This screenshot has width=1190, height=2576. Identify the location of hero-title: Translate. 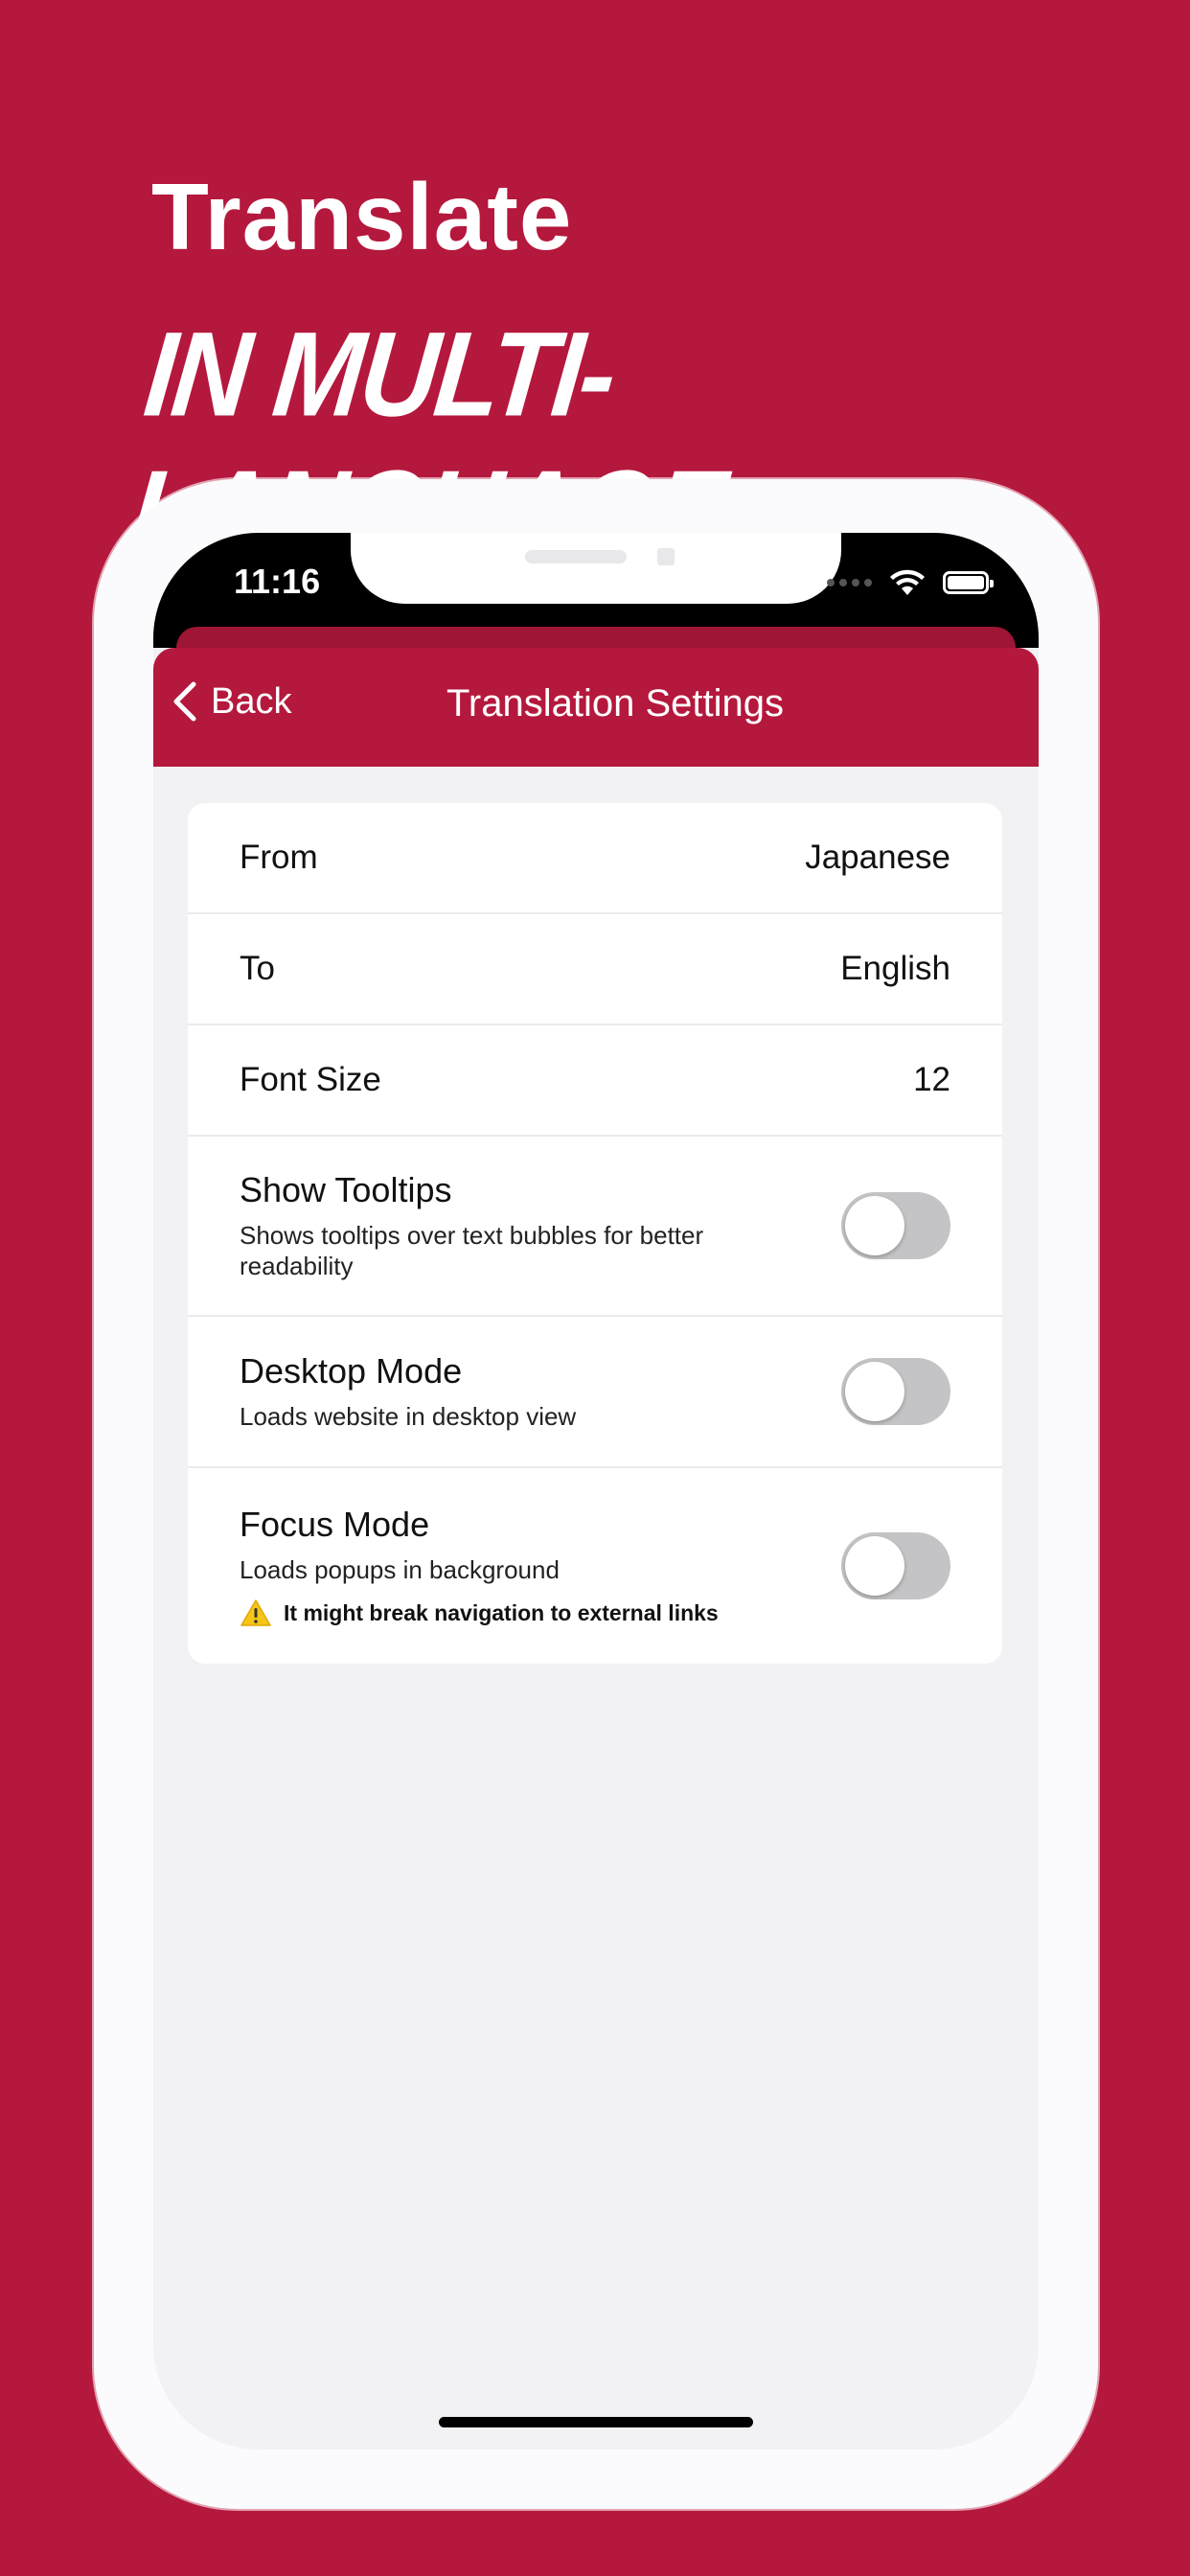
(362, 216).